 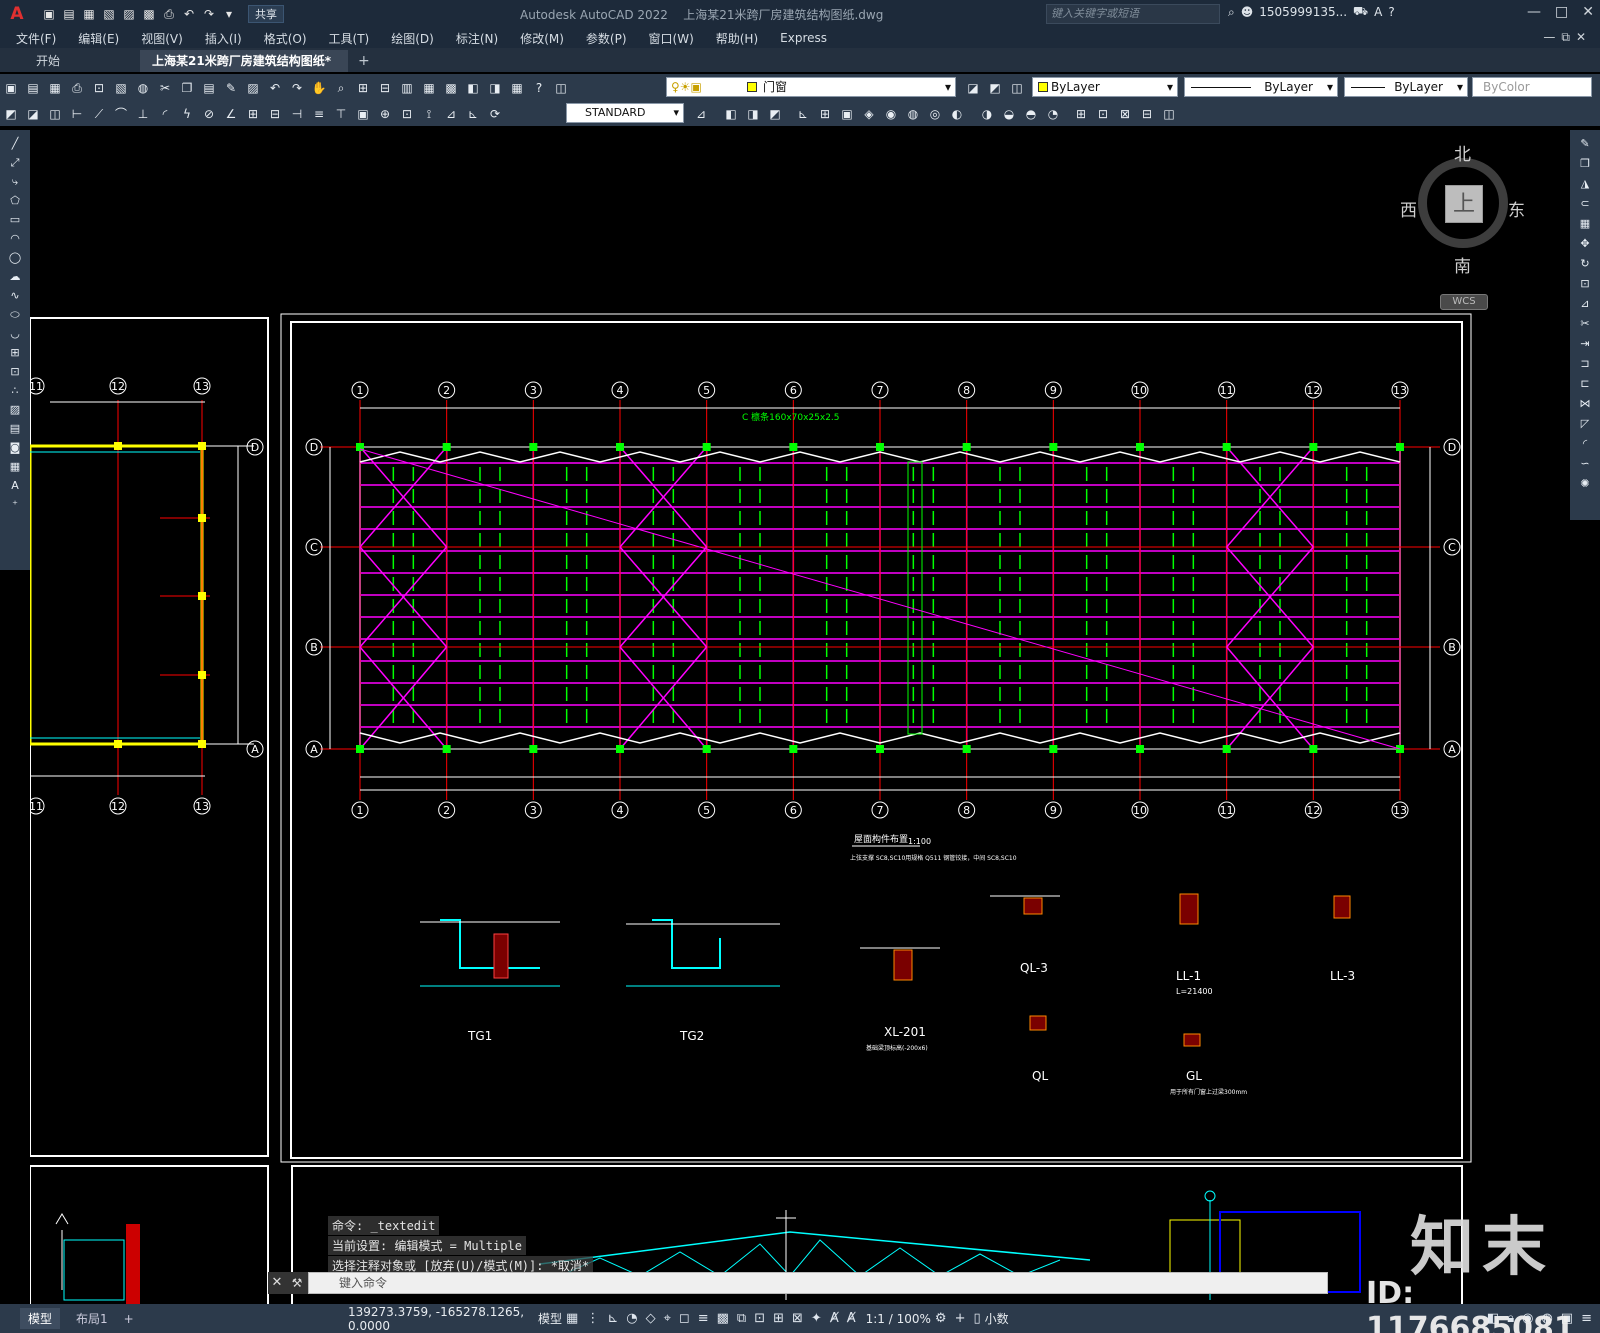 What do you see at coordinates (1585, 244) in the screenshot?
I see `move-icon: ✥` at bounding box center [1585, 244].